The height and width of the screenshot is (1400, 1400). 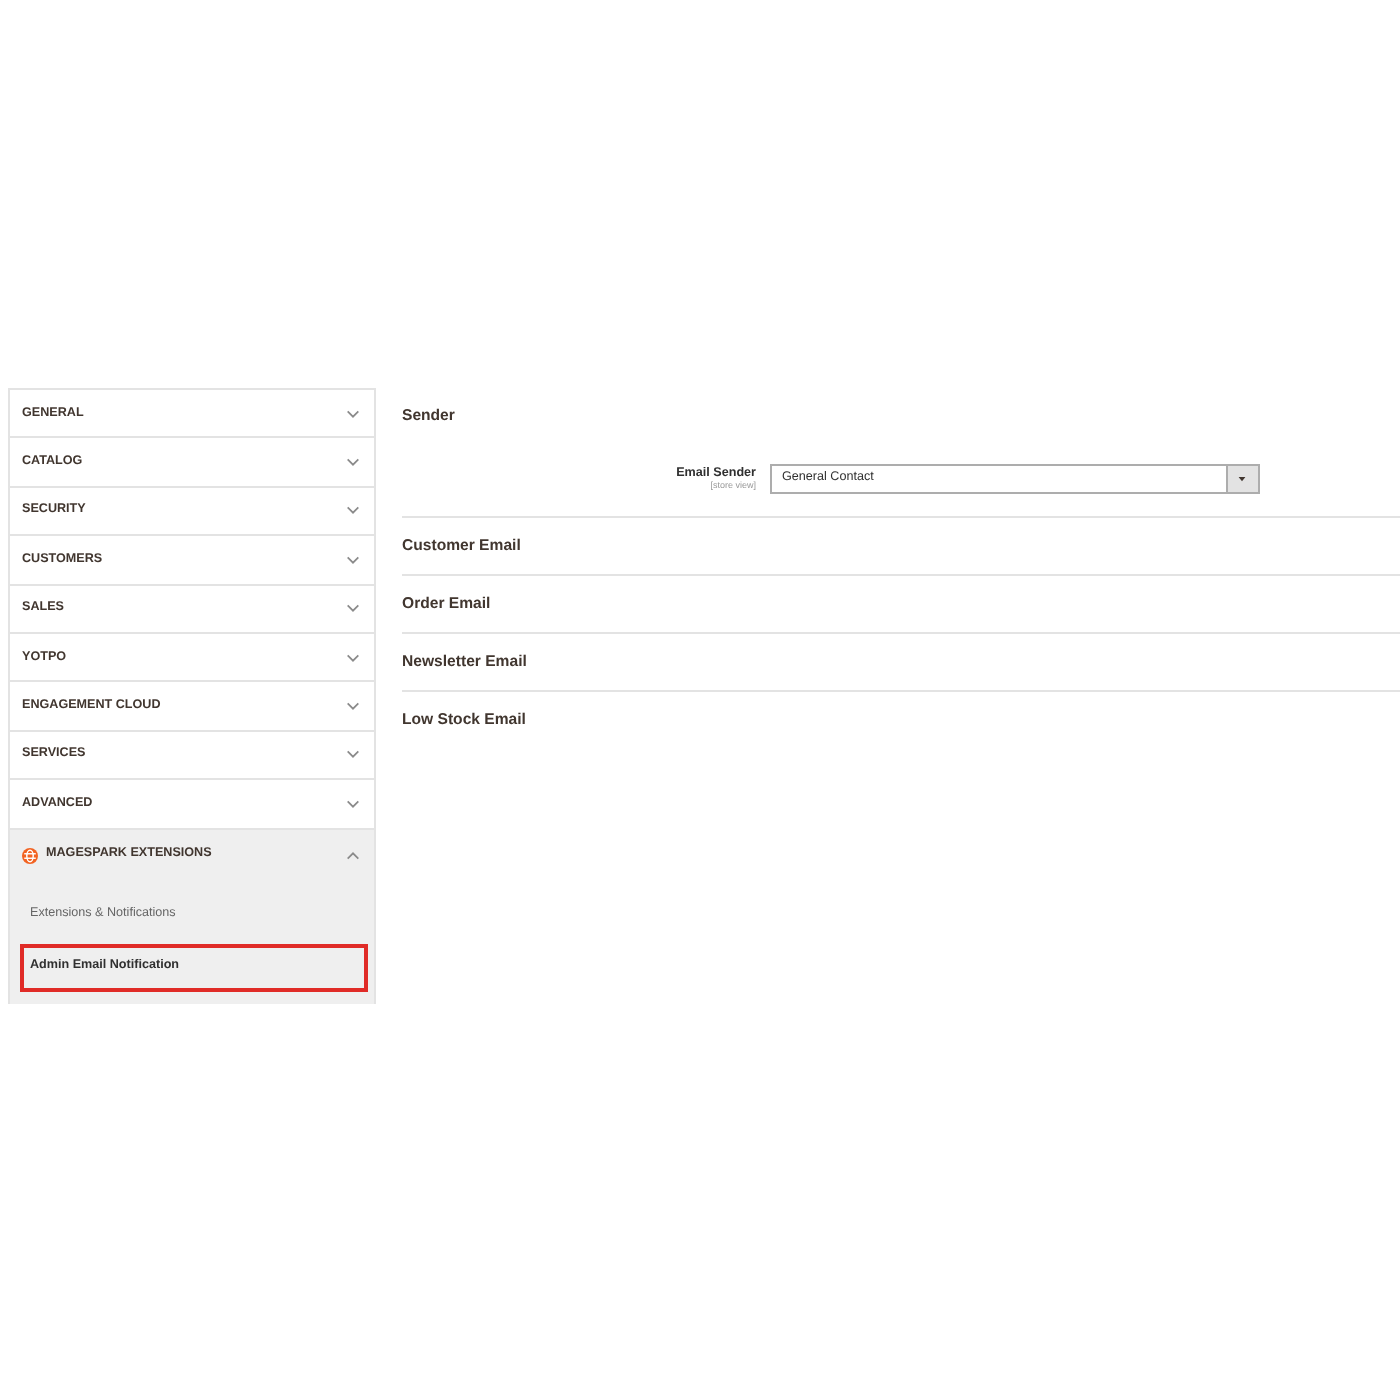 I want to click on globe-icon, so click(x=30, y=855).